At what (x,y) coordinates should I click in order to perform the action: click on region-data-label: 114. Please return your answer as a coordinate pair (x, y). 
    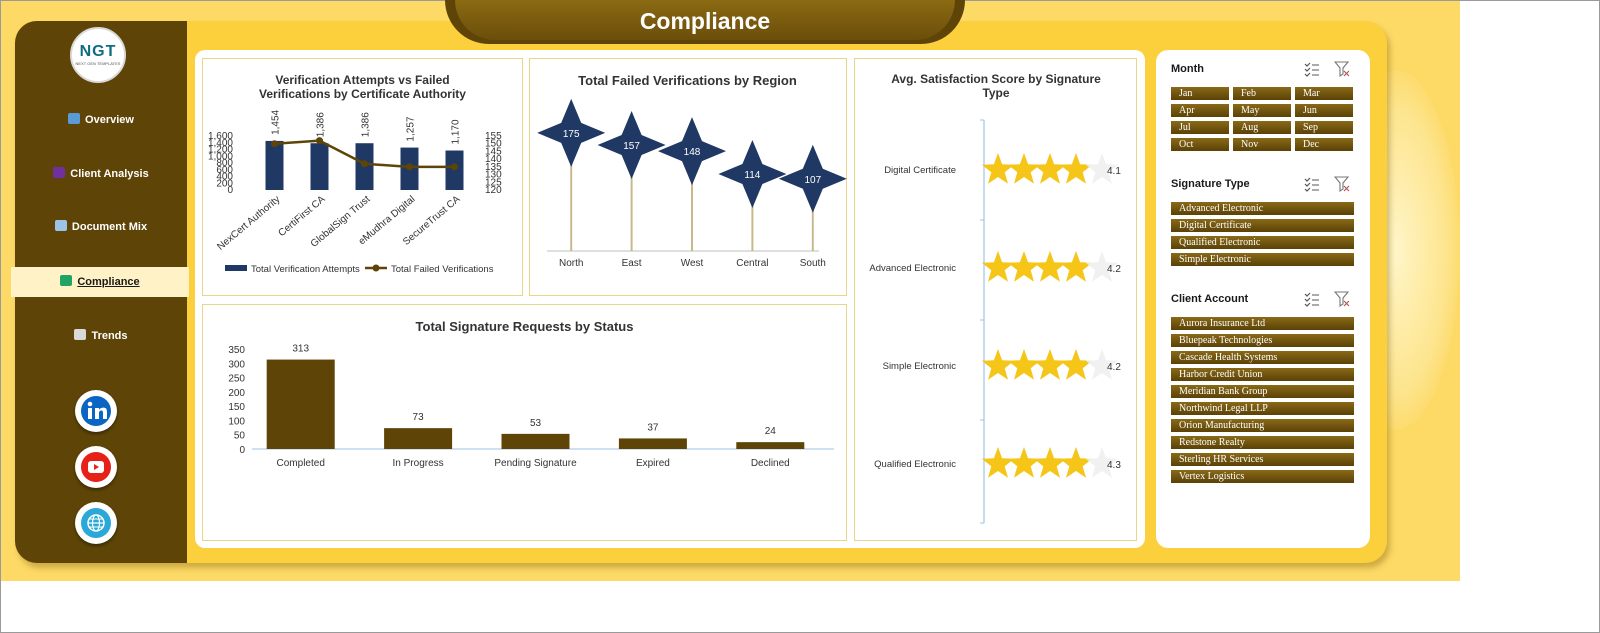
    Looking at the image, I should click on (752, 175).